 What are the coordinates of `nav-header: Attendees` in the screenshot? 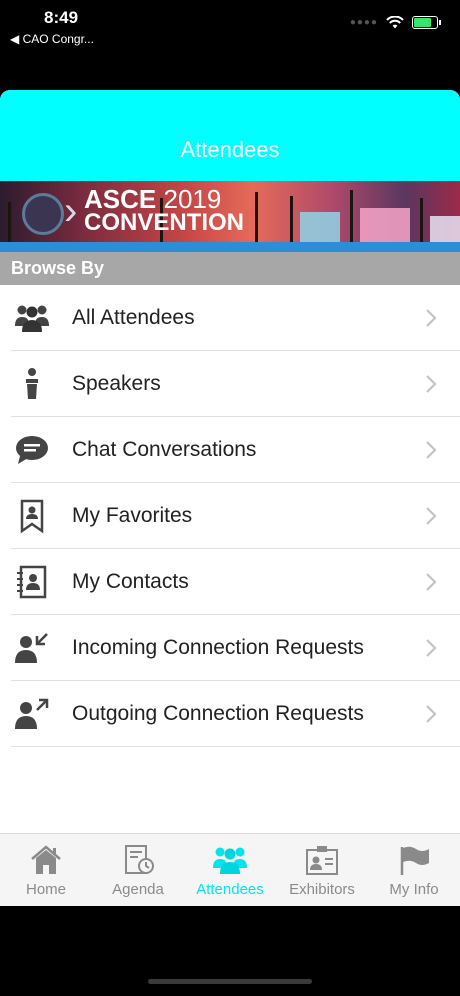 It's located at (230, 135).